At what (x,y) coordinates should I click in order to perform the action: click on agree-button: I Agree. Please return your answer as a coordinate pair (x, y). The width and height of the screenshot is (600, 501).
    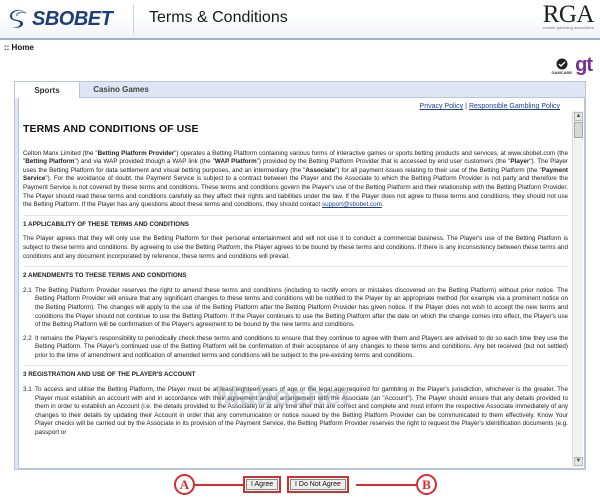
    Looking at the image, I should click on (262, 484).